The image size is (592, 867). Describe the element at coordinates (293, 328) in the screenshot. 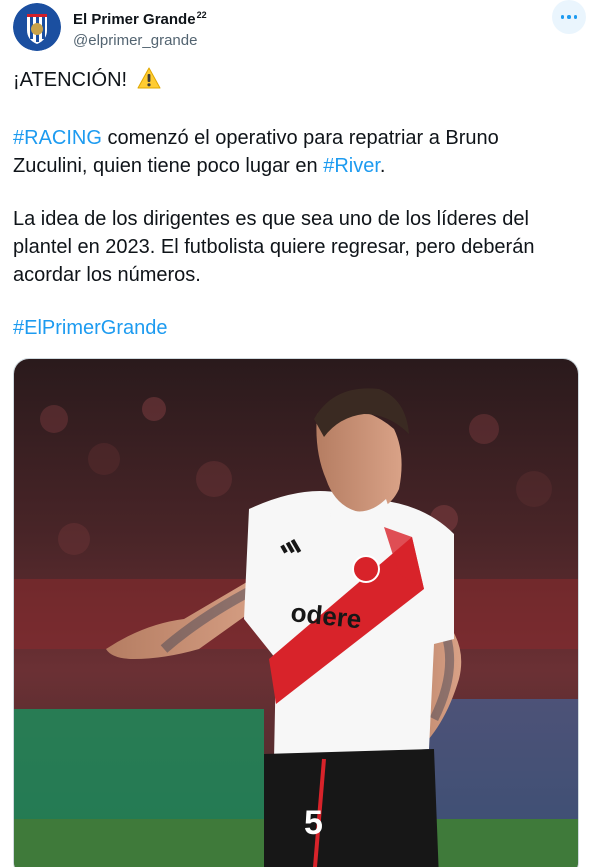

I see `tweet-paragraph-hashtag: #ElPrimerGrande` at that location.